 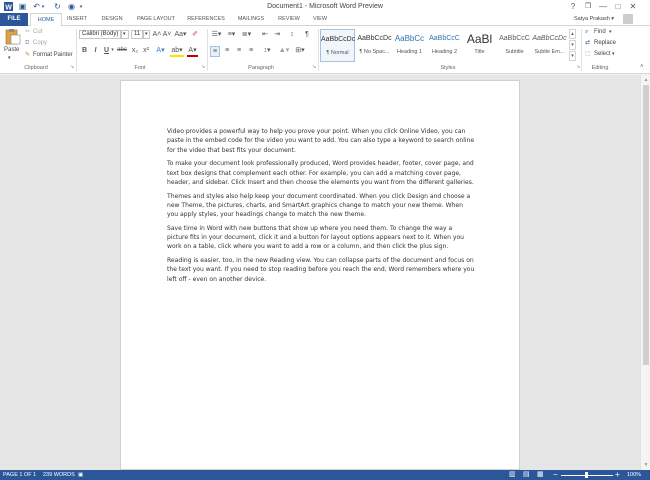 What do you see at coordinates (146, 50) in the screenshot?
I see `superscript-button: x²` at bounding box center [146, 50].